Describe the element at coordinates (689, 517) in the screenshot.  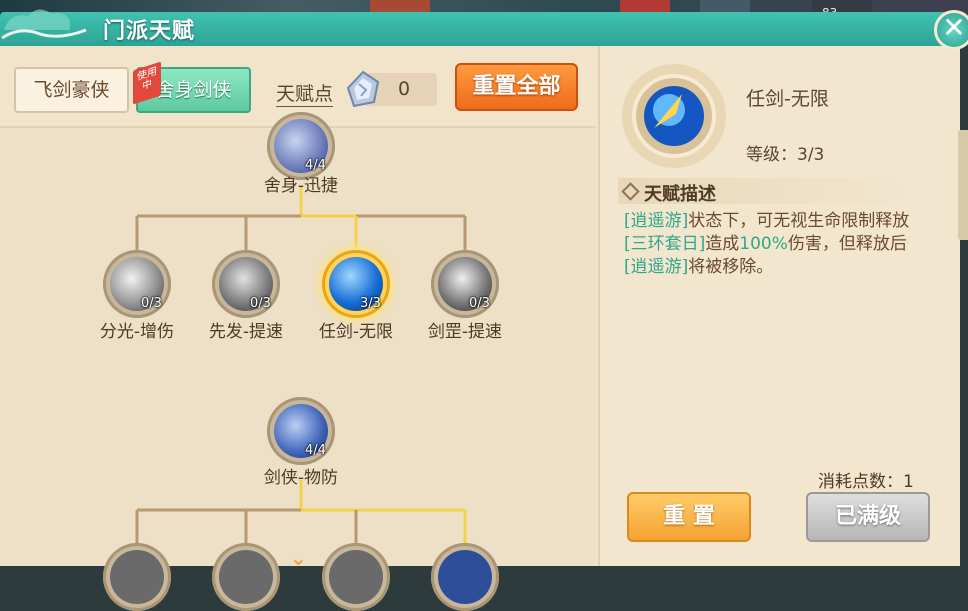
I see `reset-button: 重 置` at that location.